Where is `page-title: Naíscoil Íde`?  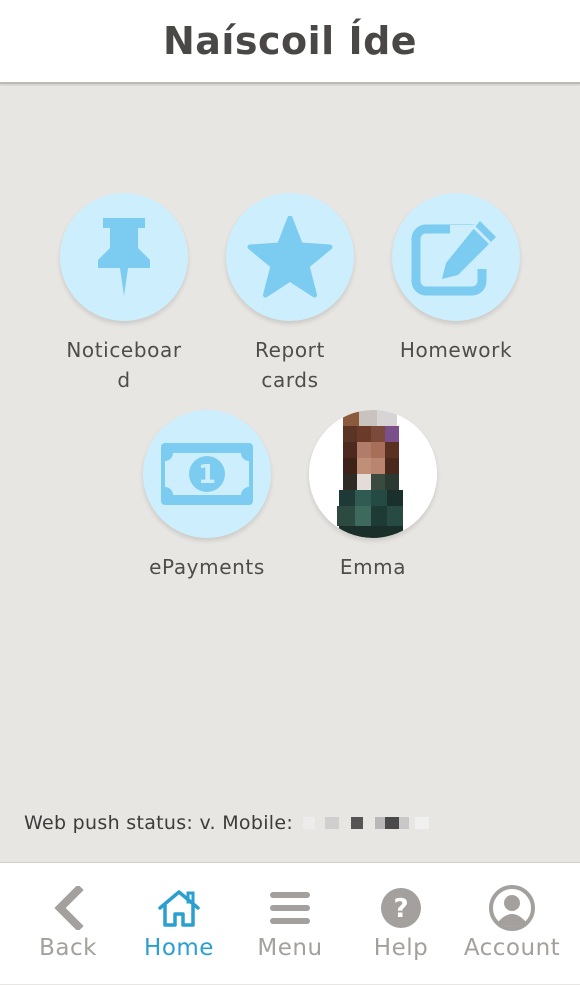 page-title: Naíscoil Íde is located at coordinates (290, 41).